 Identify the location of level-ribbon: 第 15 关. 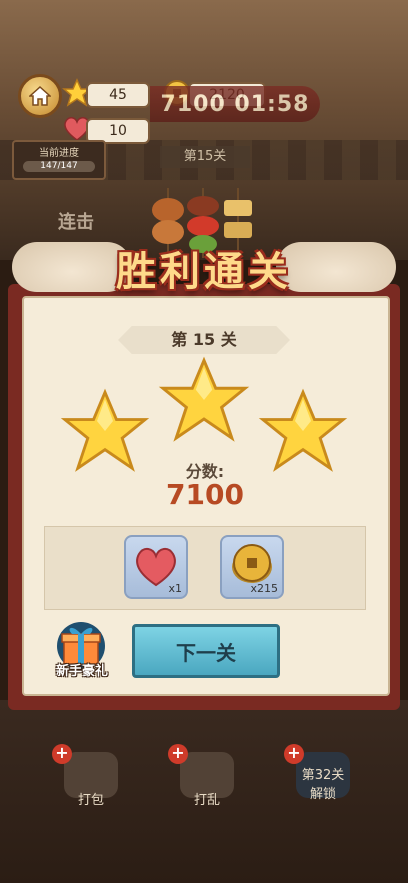
(204, 340).